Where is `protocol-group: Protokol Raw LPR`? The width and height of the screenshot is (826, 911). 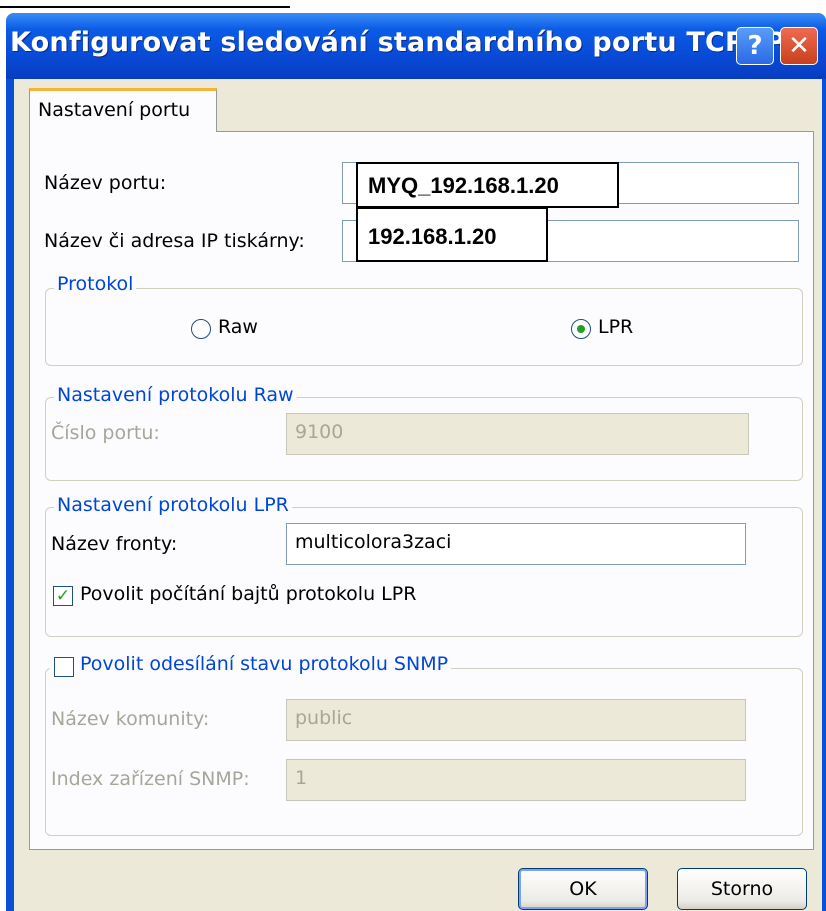
protocol-group: Protokol Raw LPR is located at coordinates (424, 319).